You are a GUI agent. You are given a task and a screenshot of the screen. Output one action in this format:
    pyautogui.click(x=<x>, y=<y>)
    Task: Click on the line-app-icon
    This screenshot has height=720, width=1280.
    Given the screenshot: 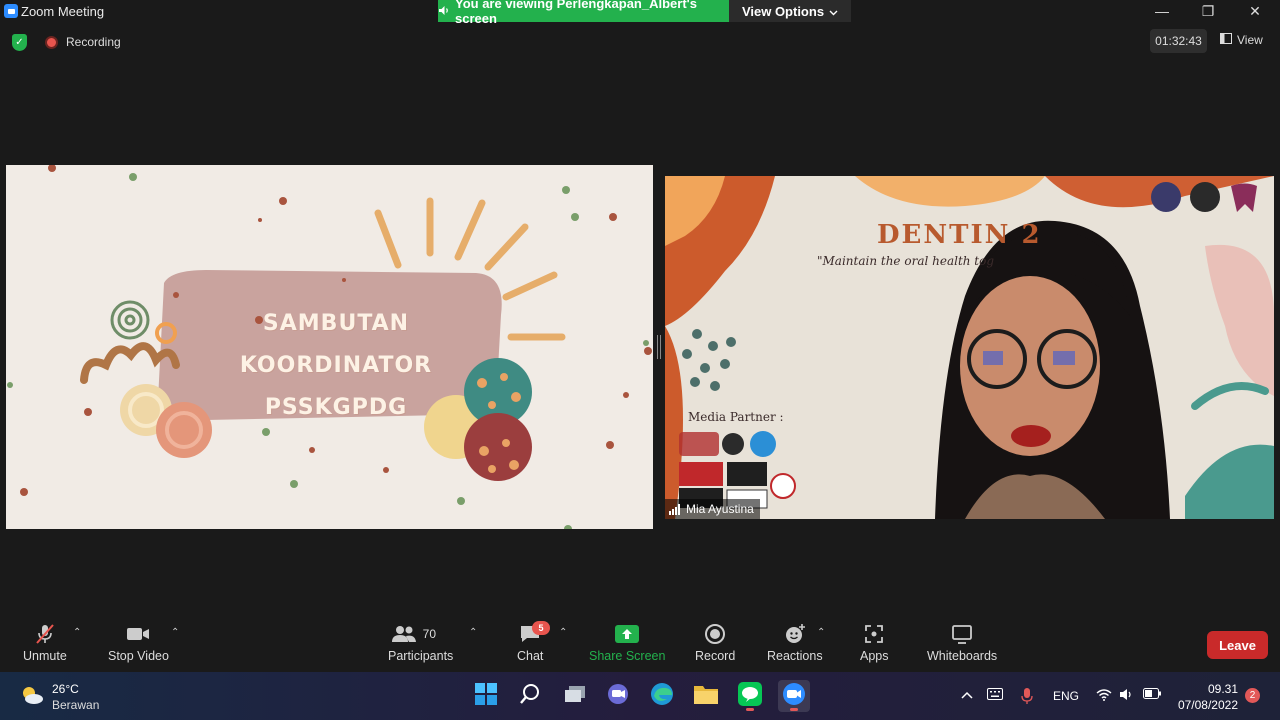 What is the action you would take?
    pyautogui.click(x=750, y=696)
    